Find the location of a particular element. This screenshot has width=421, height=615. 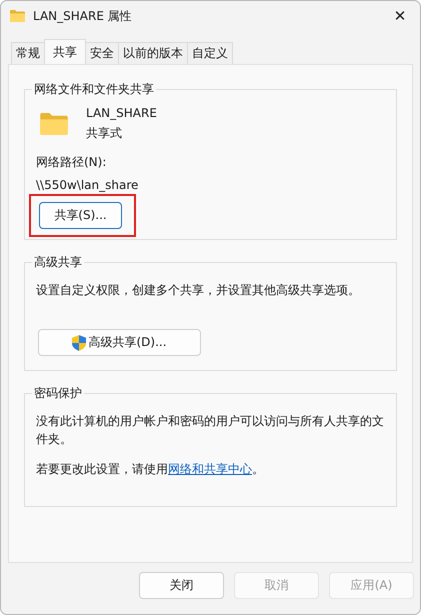

share-status: 共享式 is located at coordinates (104, 133).